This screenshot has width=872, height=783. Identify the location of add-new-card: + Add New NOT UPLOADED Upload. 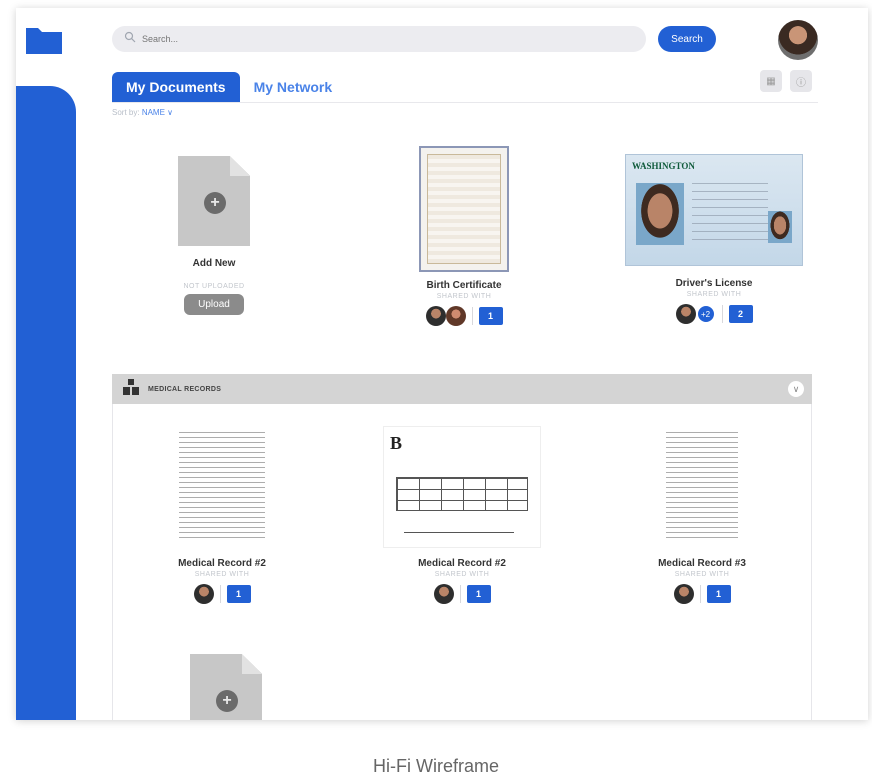
(214, 235).